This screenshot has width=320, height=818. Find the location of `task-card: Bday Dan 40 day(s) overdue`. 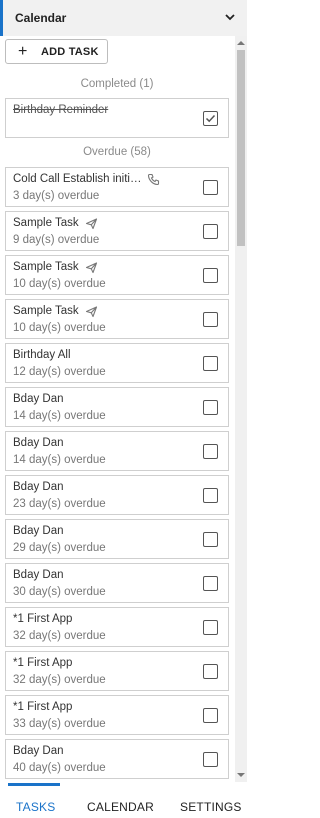

task-card: Bday Dan 40 day(s) overdue is located at coordinates (117, 759).